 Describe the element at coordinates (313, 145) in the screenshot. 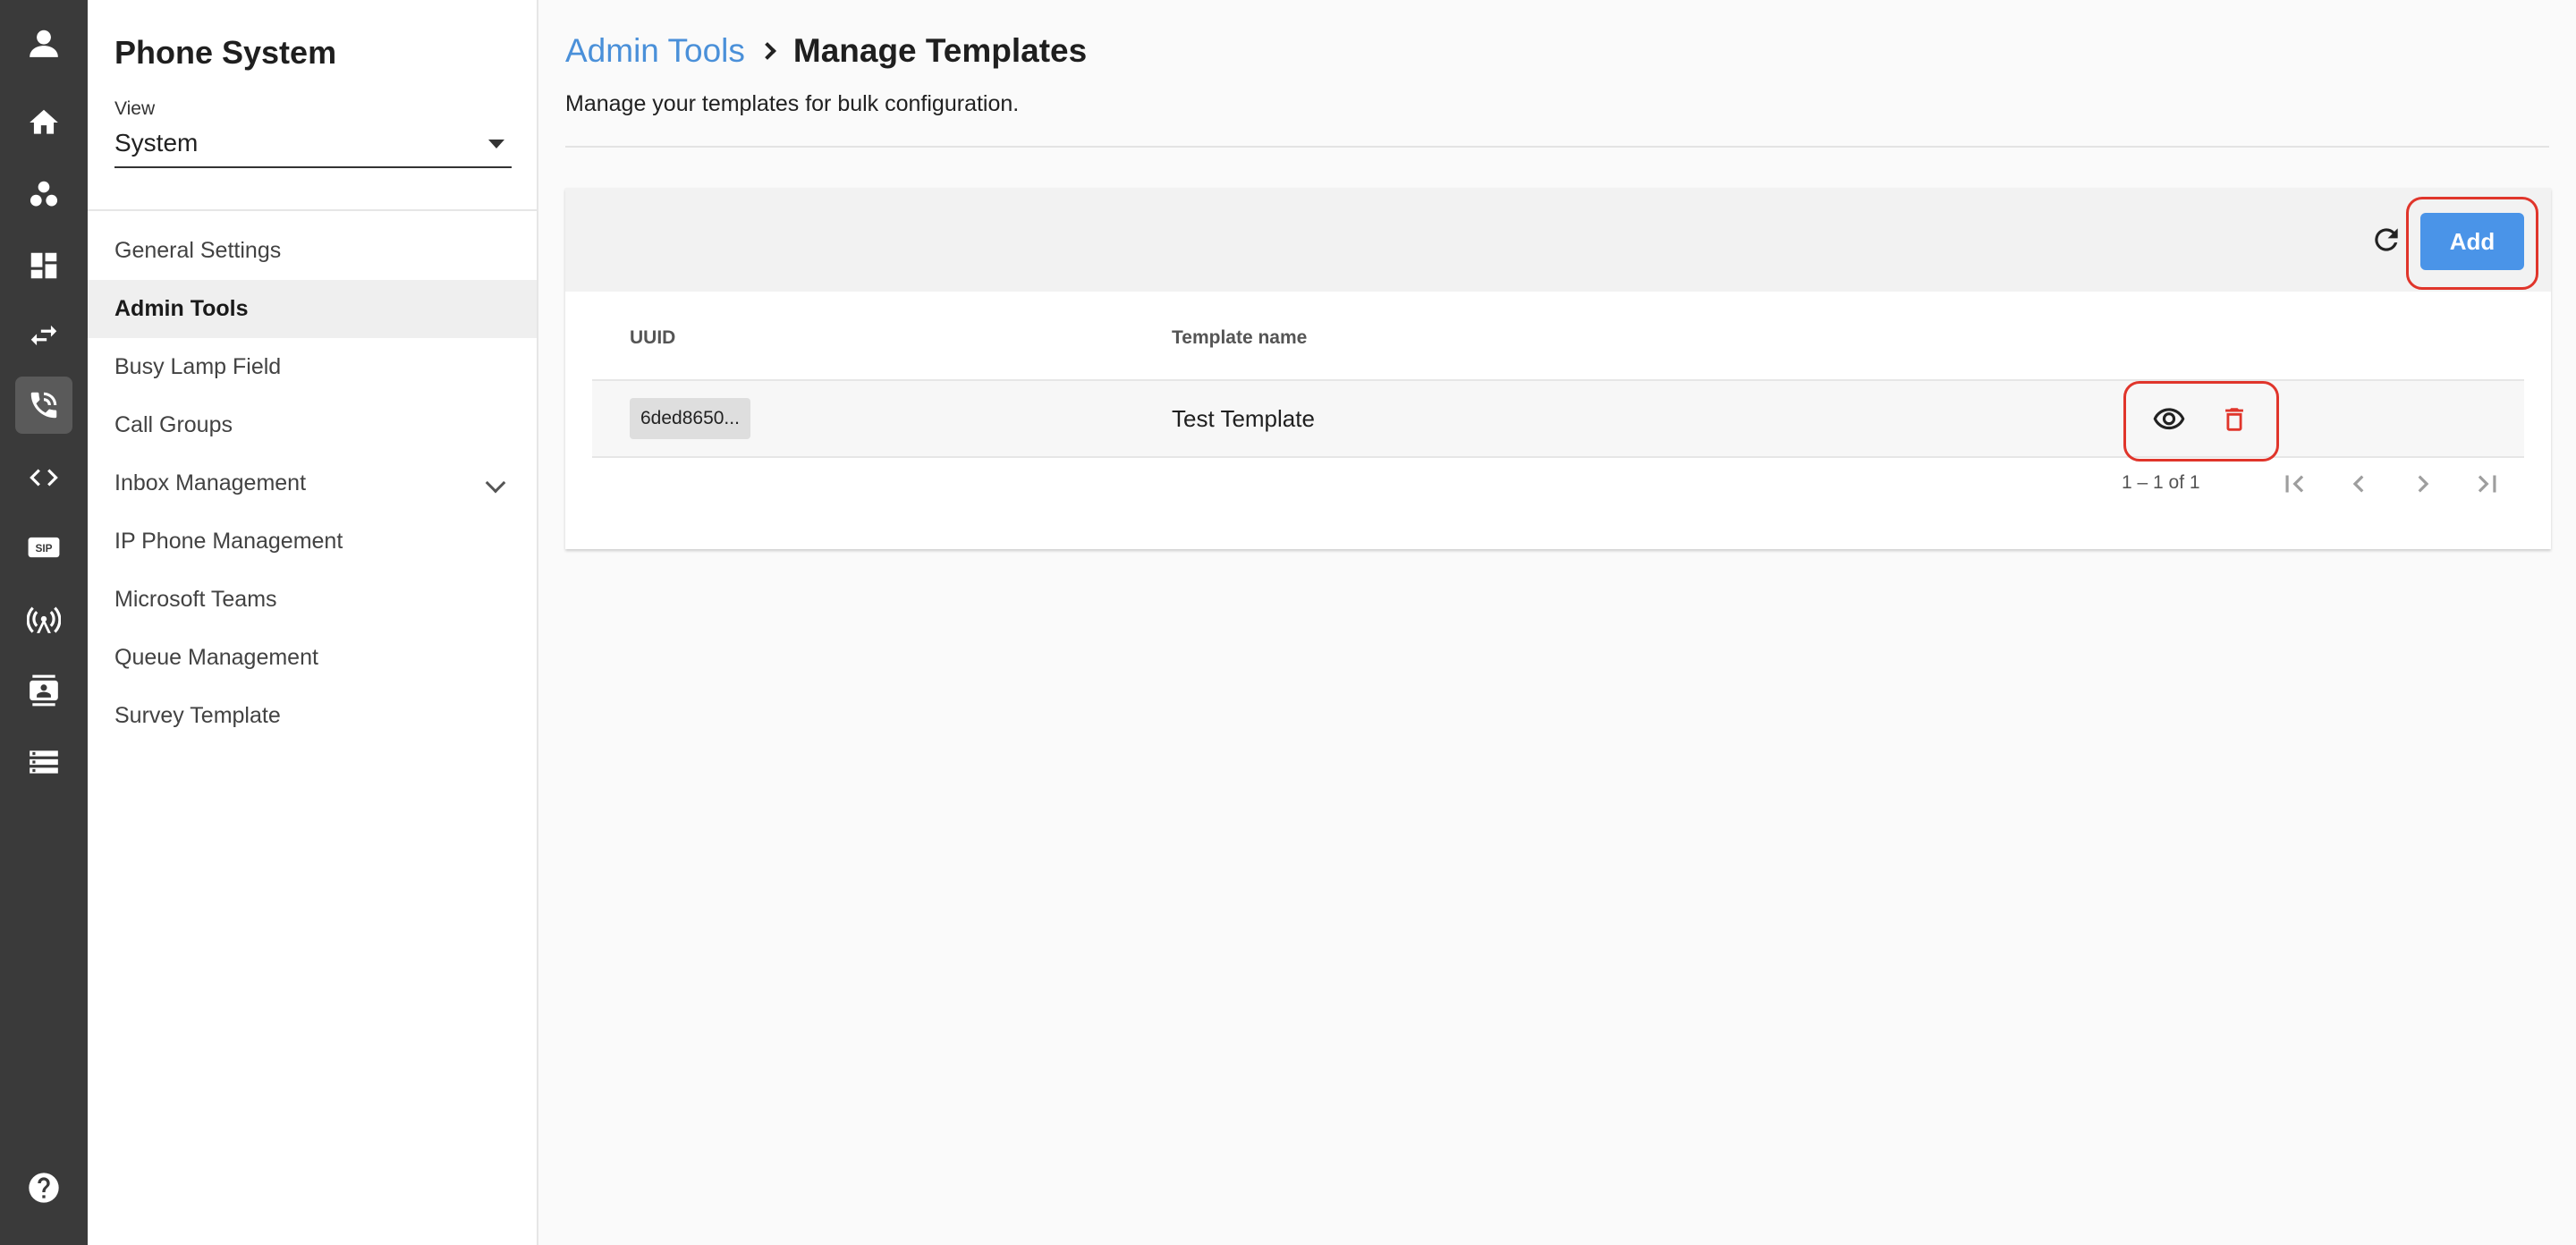

I see `view-select: System` at that location.